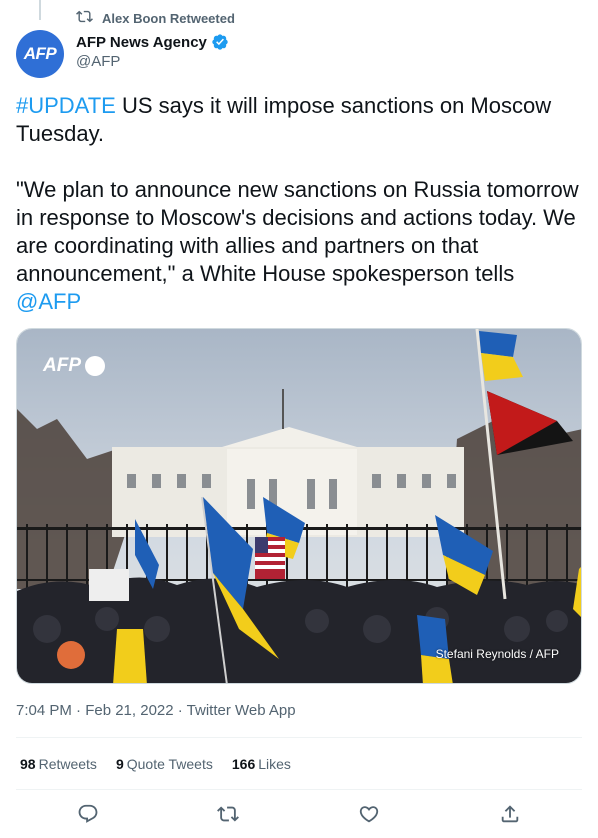 The height and width of the screenshot is (838, 598). I want to click on retweet-context: Alex Boon Retweeted, so click(155, 18).